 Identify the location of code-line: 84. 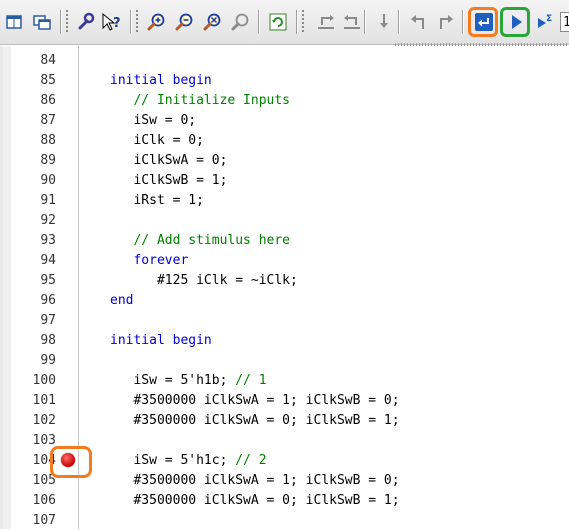
(284, 61).